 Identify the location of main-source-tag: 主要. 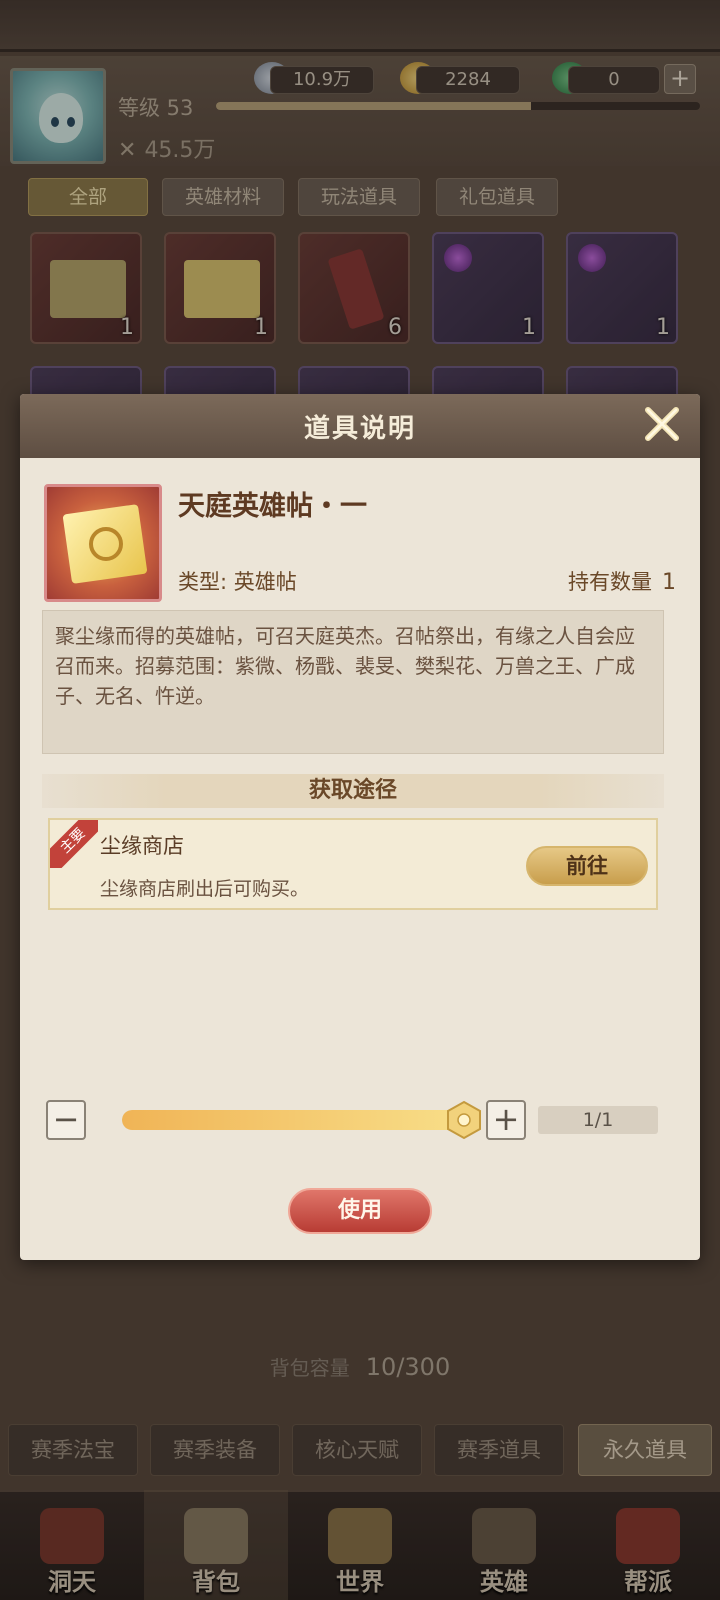
(74, 844).